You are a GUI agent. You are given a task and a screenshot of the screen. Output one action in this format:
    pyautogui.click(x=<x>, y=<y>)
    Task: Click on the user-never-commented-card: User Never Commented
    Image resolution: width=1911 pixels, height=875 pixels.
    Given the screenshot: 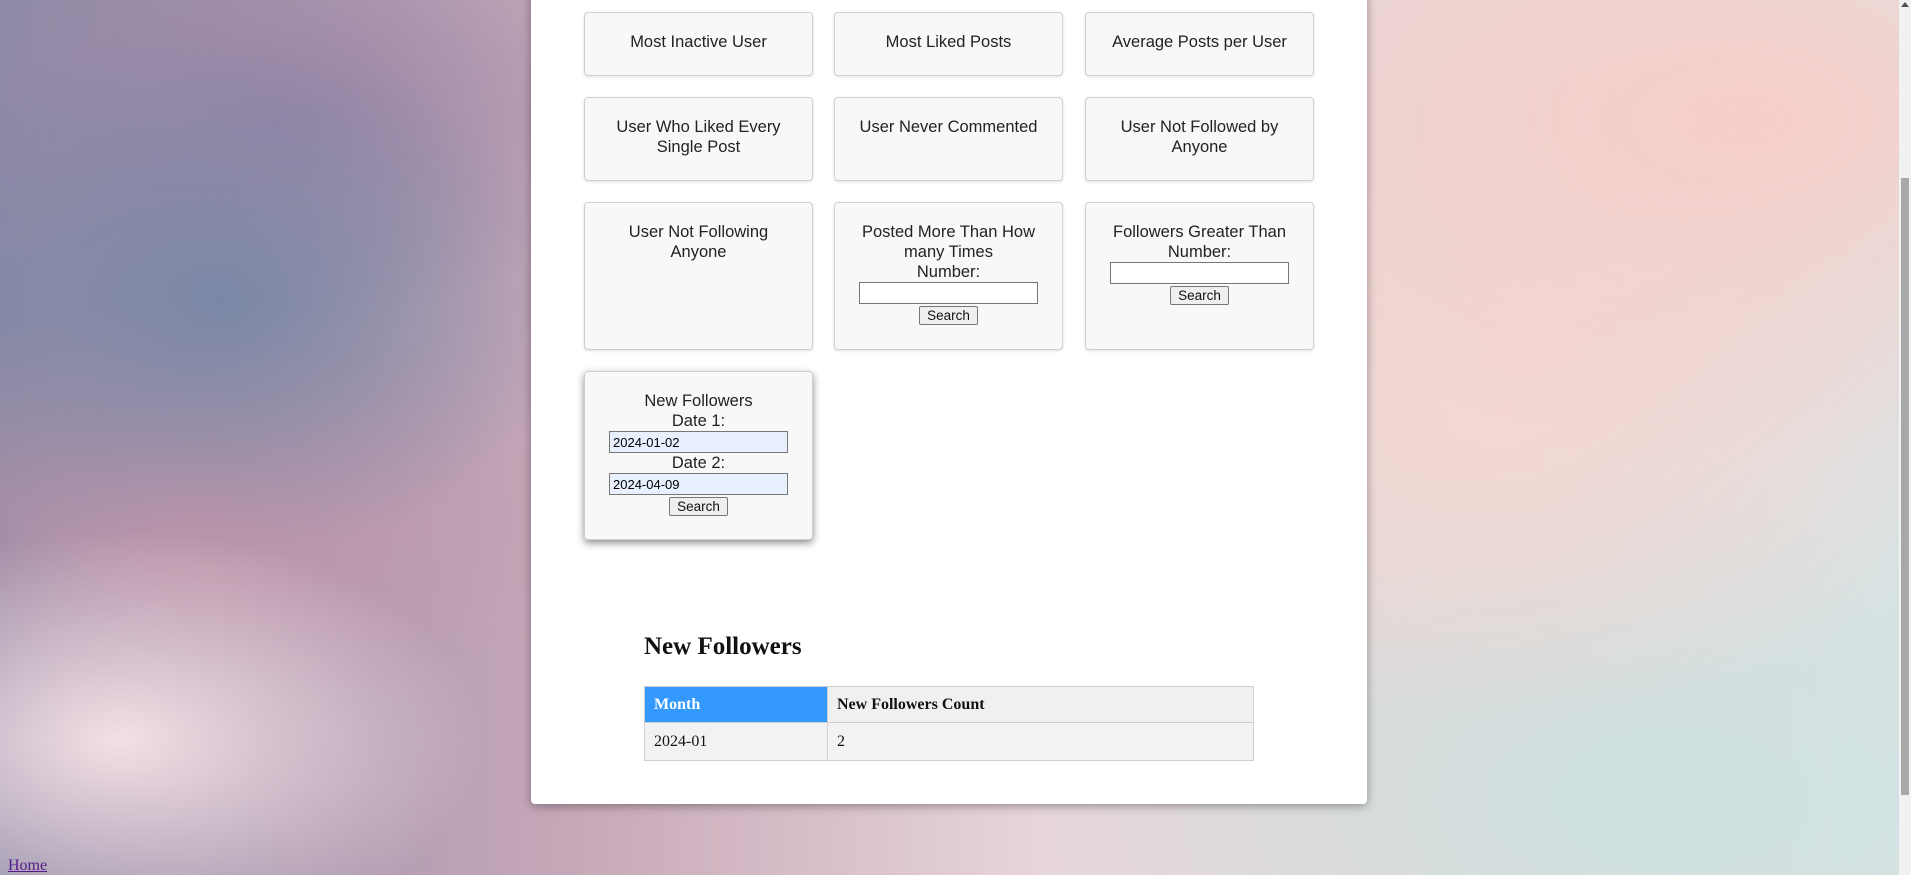 What is the action you would take?
    pyautogui.click(x=948, y=139)
    